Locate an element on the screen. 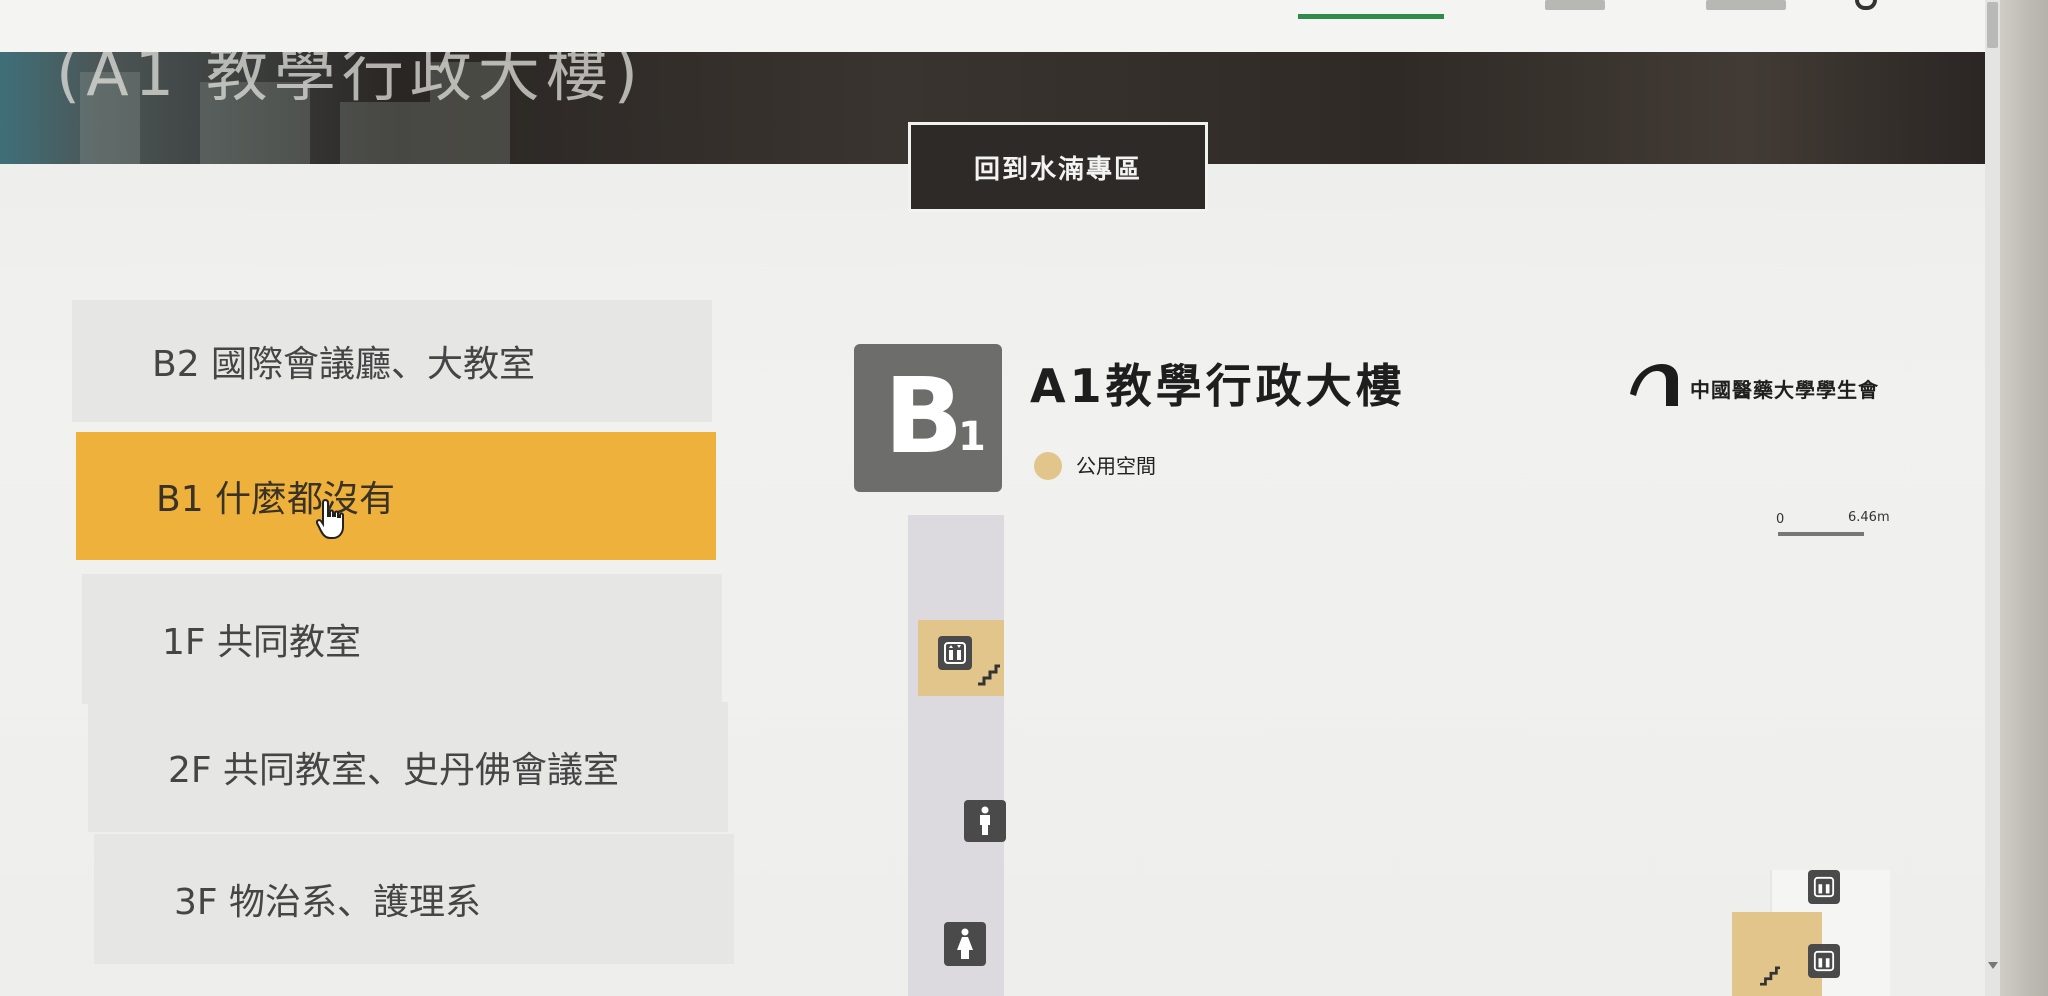 The image size is (2048, 996). floor-item-3f: 3F 物治系、護理系 is located at coordinates (414, 899).